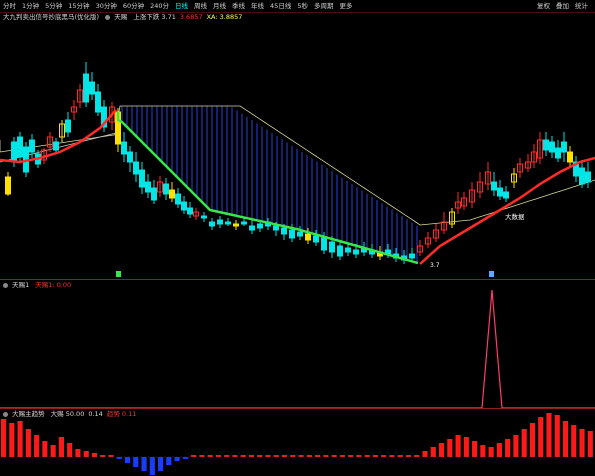  What do you see at coordinates (302, 6) in the screenshot?
I see `period-tab-13: 5秒` at bounding box center [302, 6].